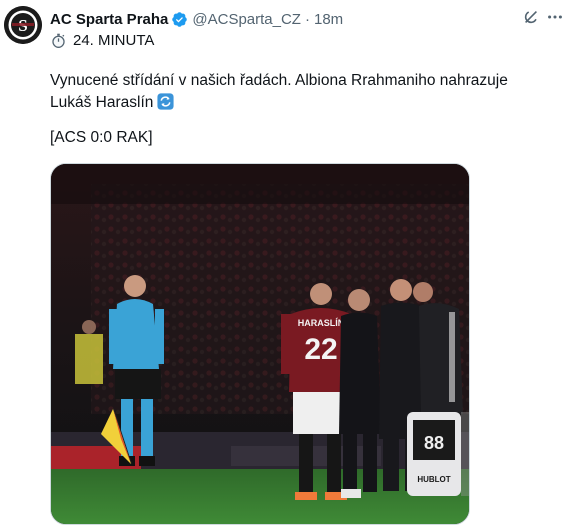 The width and height of the screenshot is (574, 525). I want to click on avatar: S, so click(23, 25).